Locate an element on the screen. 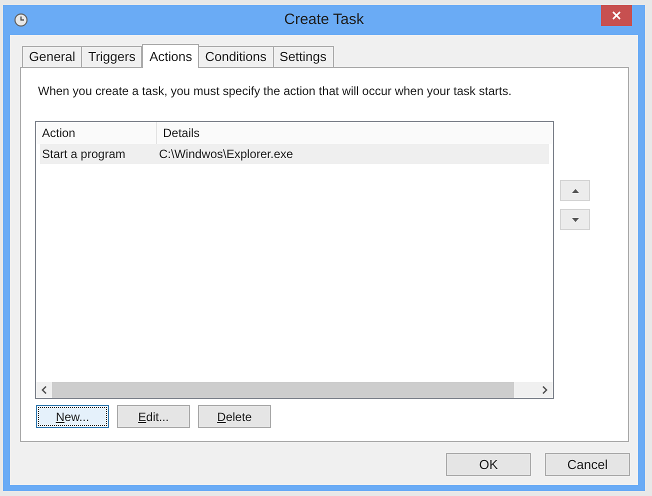 The width and height of the screenshot is (652, 496). scroll-right-icon is located at coordinates (545, 390).